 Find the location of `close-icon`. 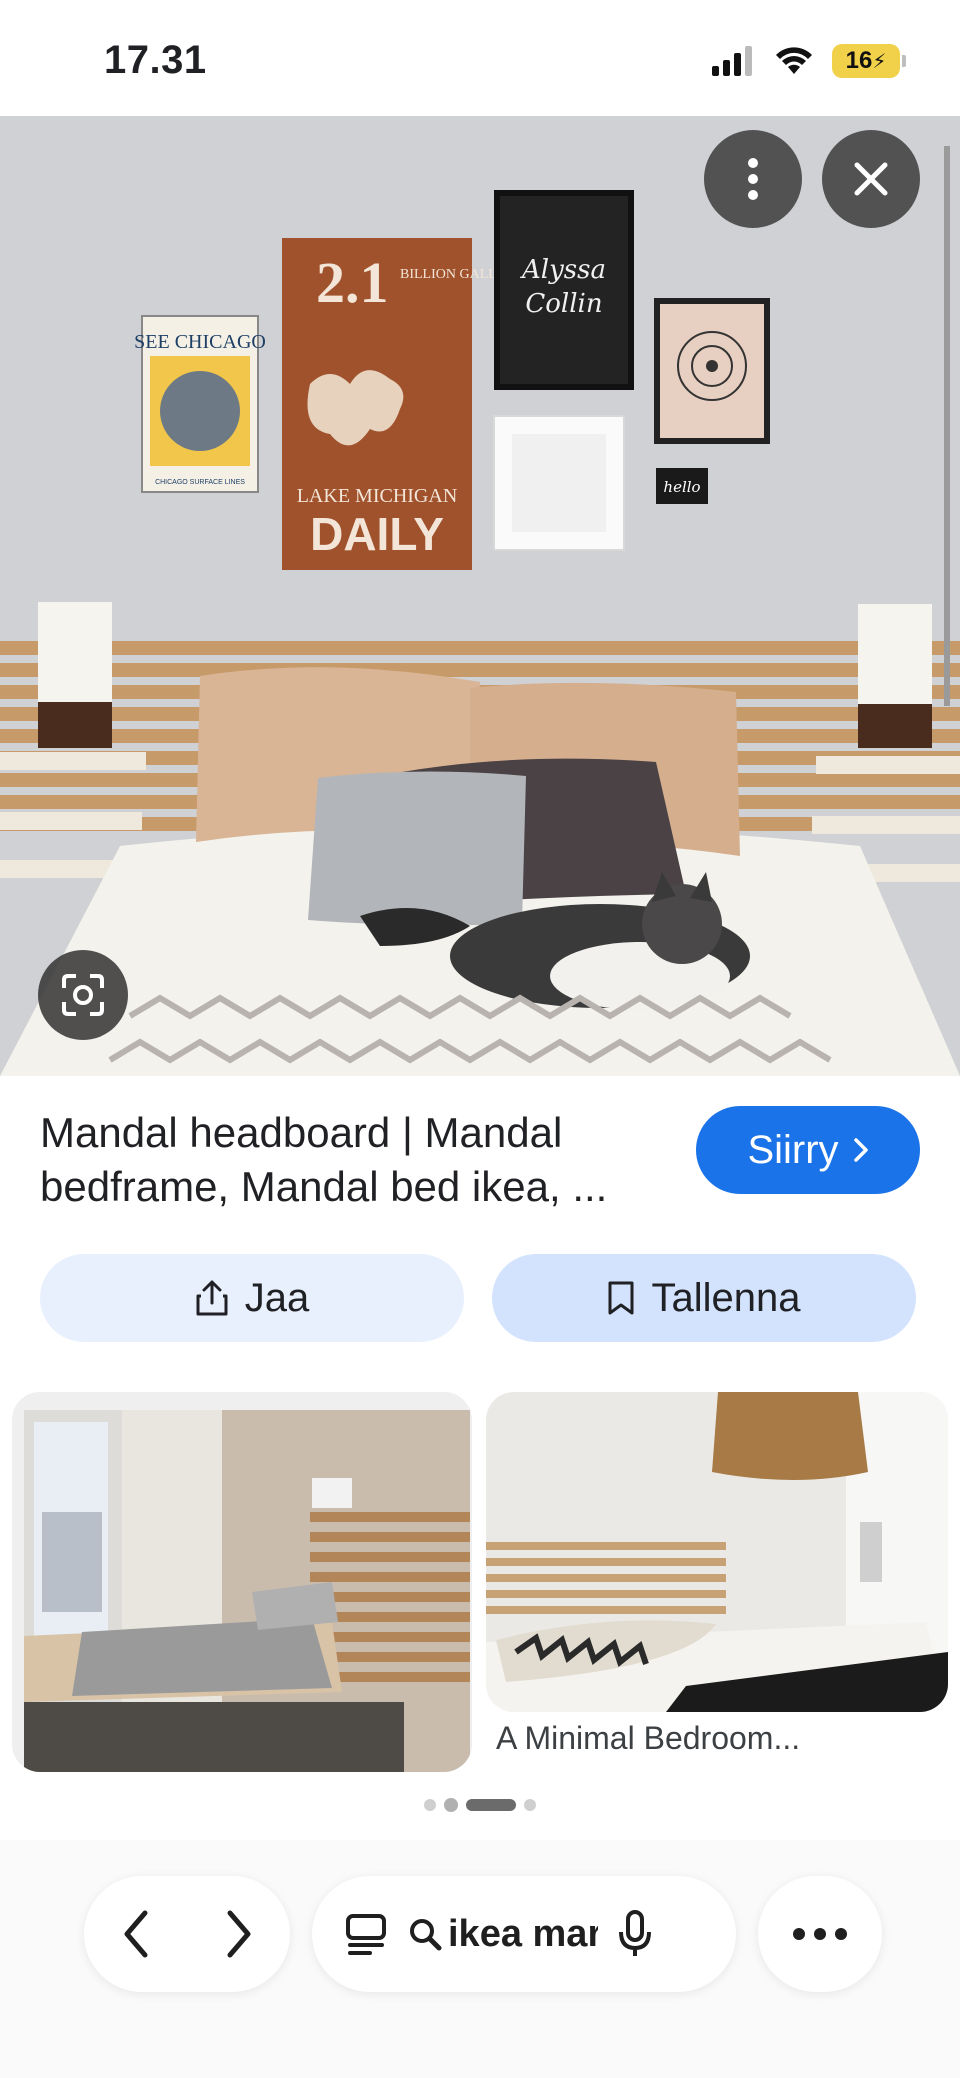

close-icon is located at coordinates (871, 179).